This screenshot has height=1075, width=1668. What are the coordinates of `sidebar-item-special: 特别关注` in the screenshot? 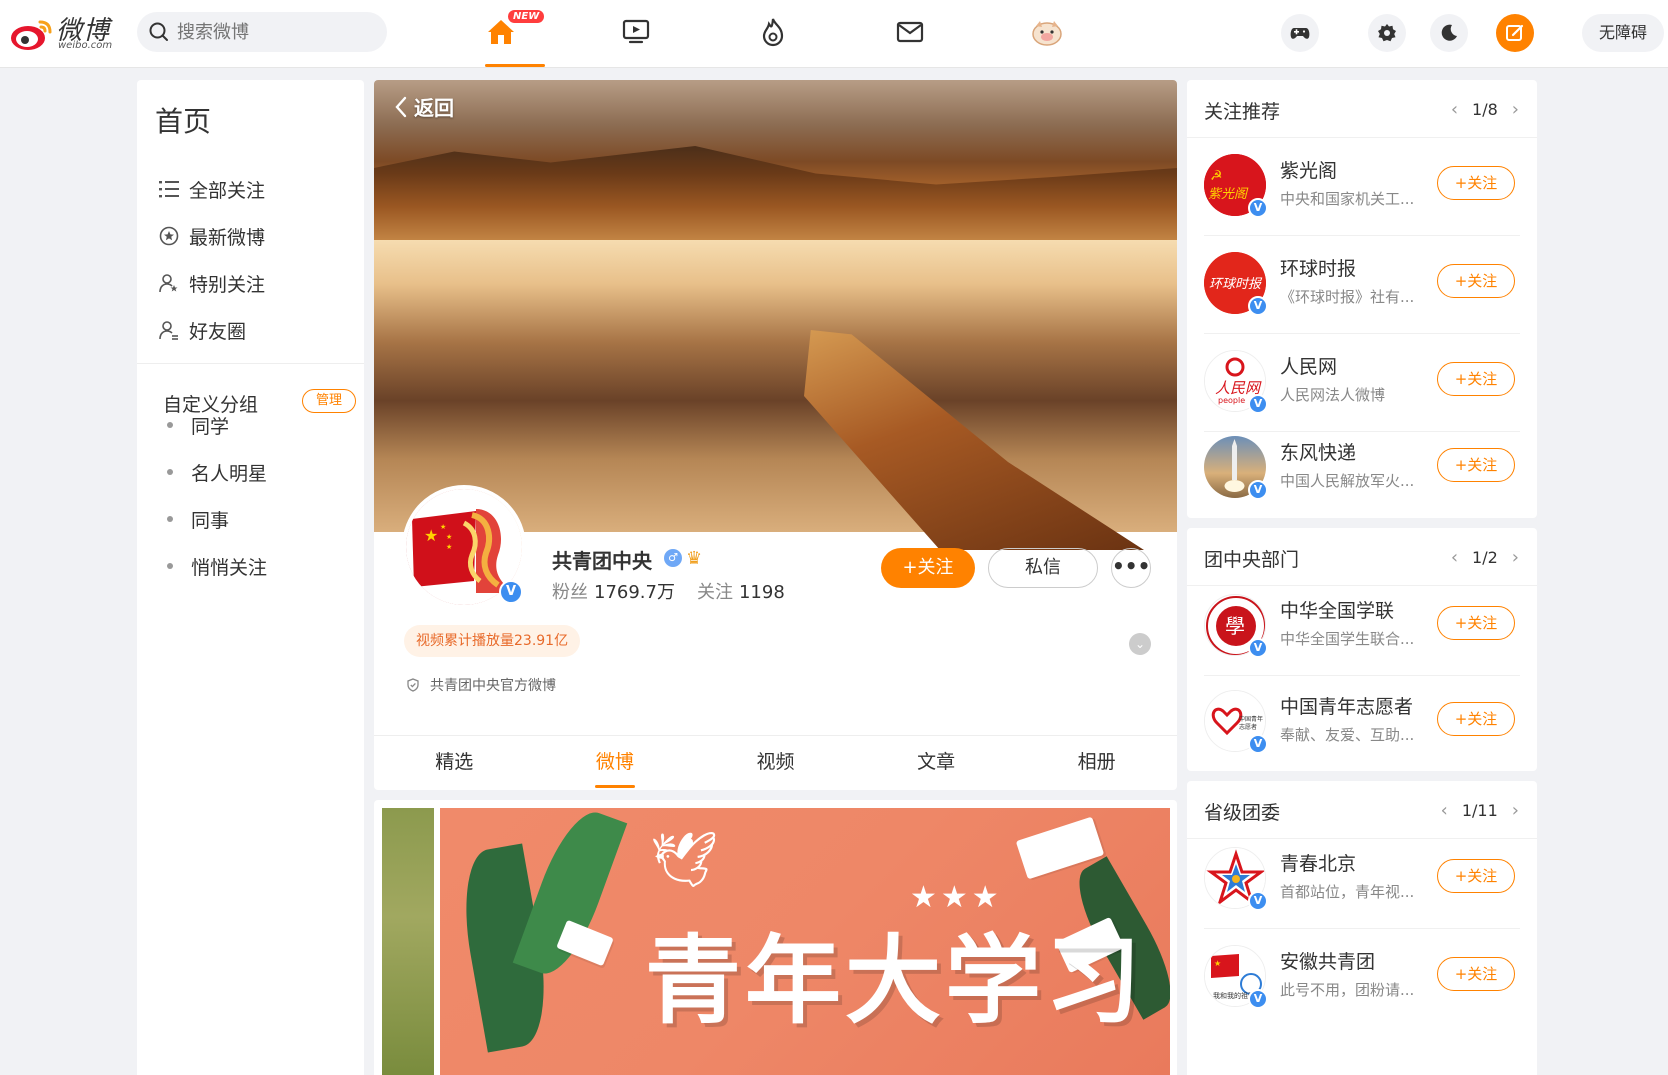 It's located at (212, 283).